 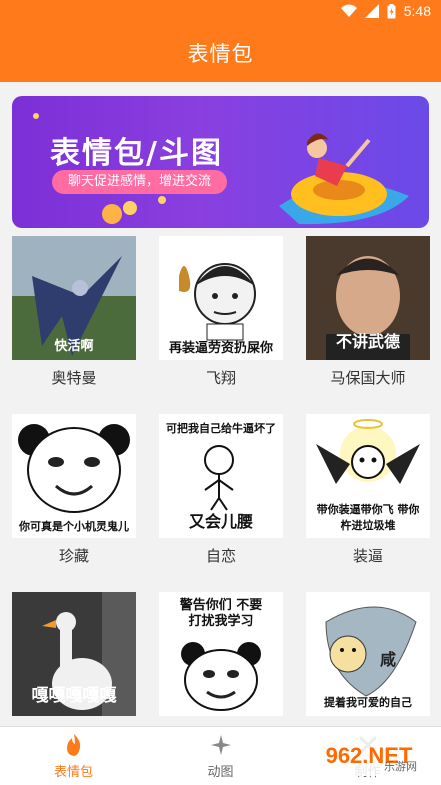 I want to click on float-ring-illustration, so click(x=344, y=179).